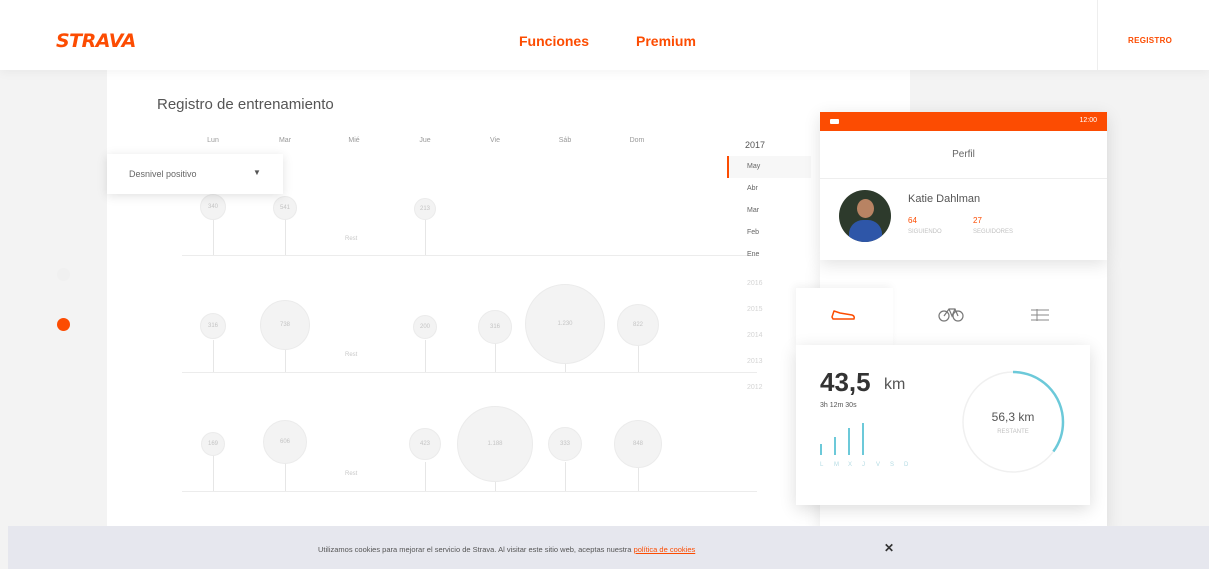  I want to click on profile-divider, so click(963, 178).